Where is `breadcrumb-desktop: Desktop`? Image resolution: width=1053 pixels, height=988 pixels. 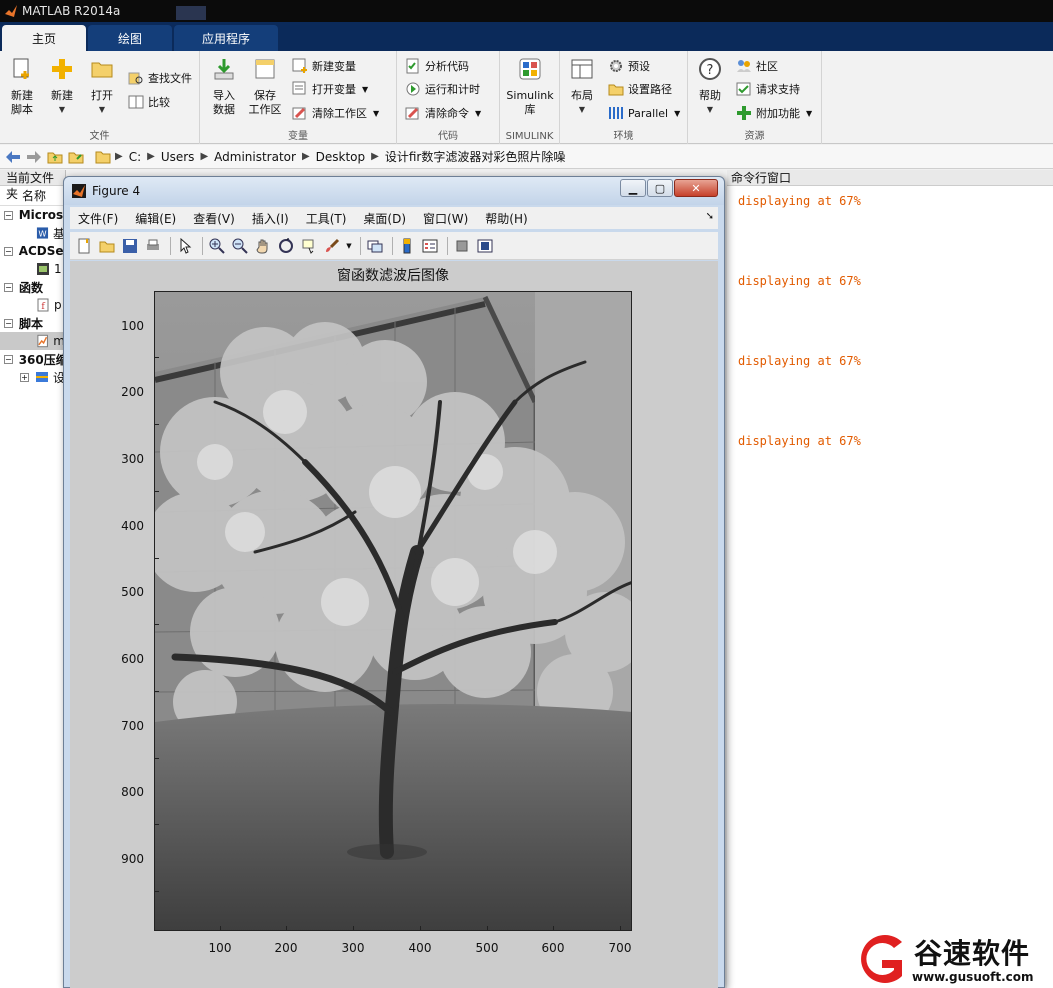
breadcrumb-desktop: Desktop is located at coordinates (341, 157).